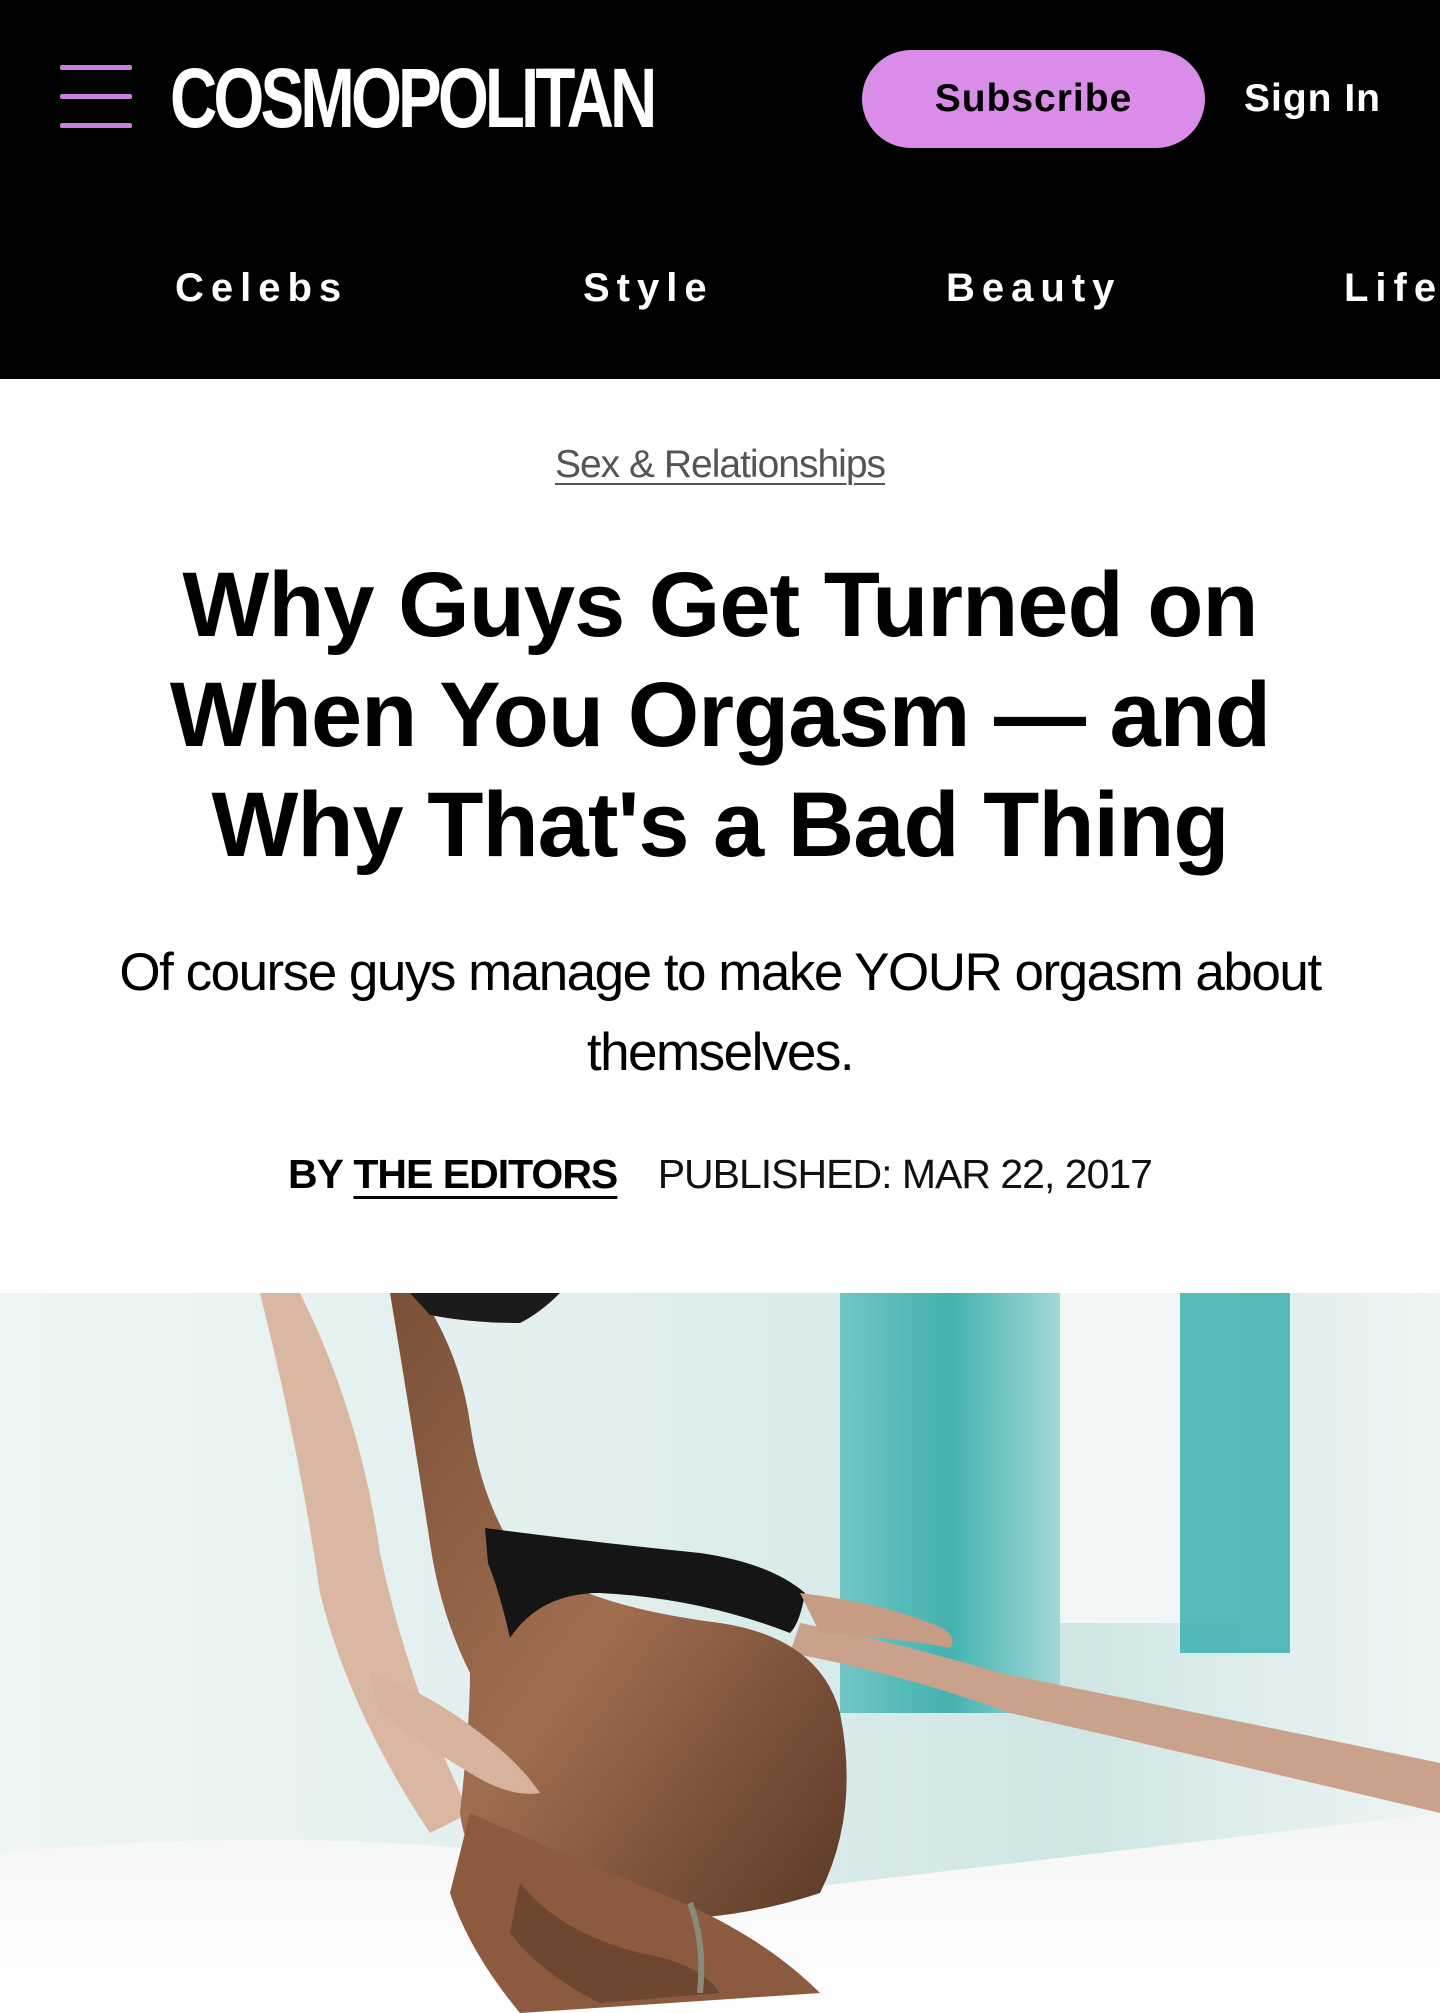 The width and height of the screenshot is (1440, 2013). What do you see at coordinates (905, 1174) in the screenshot?
I see `publish-date: PUBLISHED: MAR 22, 2017` at bounding box center [905, 1174].